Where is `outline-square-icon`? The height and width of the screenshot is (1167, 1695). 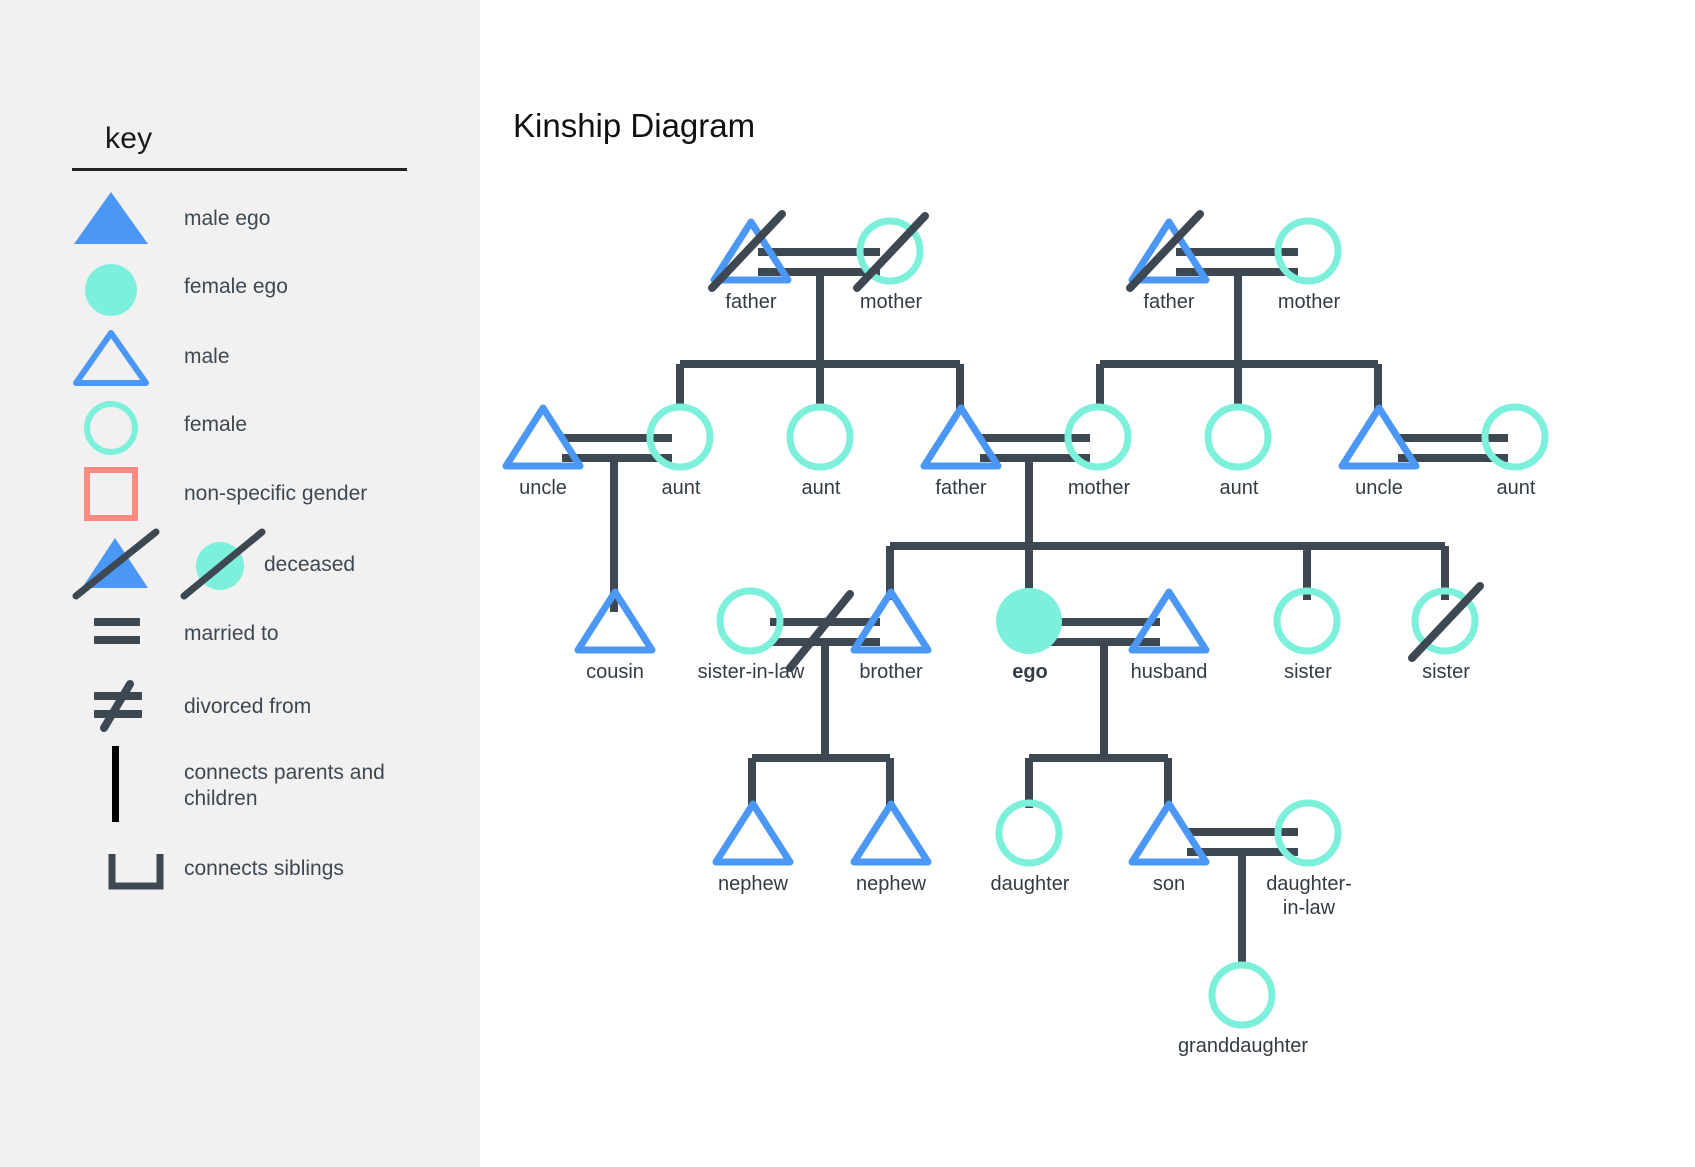
outline-square-icon is located at coordinates (122, 497).